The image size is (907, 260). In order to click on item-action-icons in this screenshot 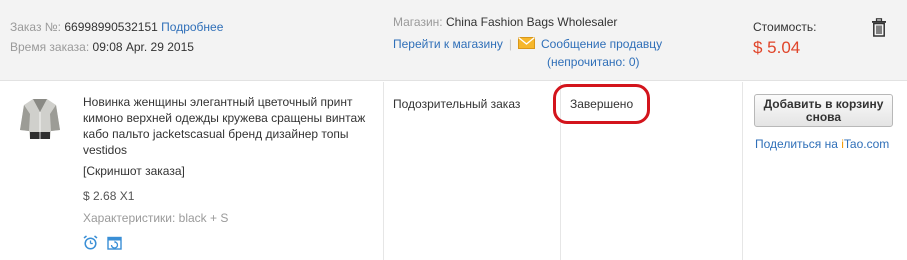, I will do `click(107, 244)`.